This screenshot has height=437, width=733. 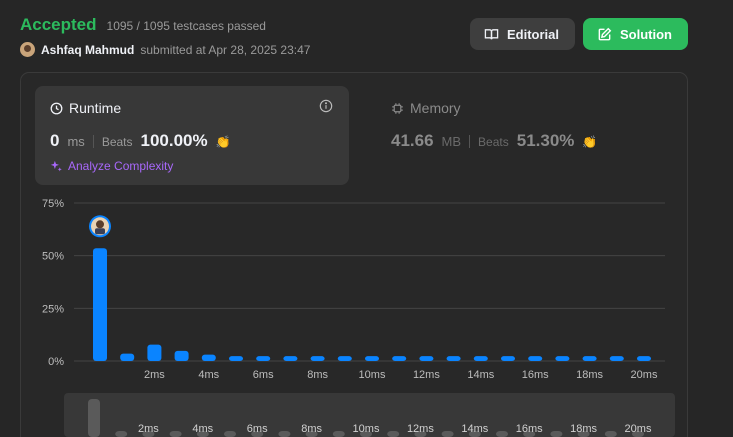 What do you see at coordinates (257, 429) in the screenshot?
I see `minimap-tick-label: 6ms` at bounding box center [257, 429].